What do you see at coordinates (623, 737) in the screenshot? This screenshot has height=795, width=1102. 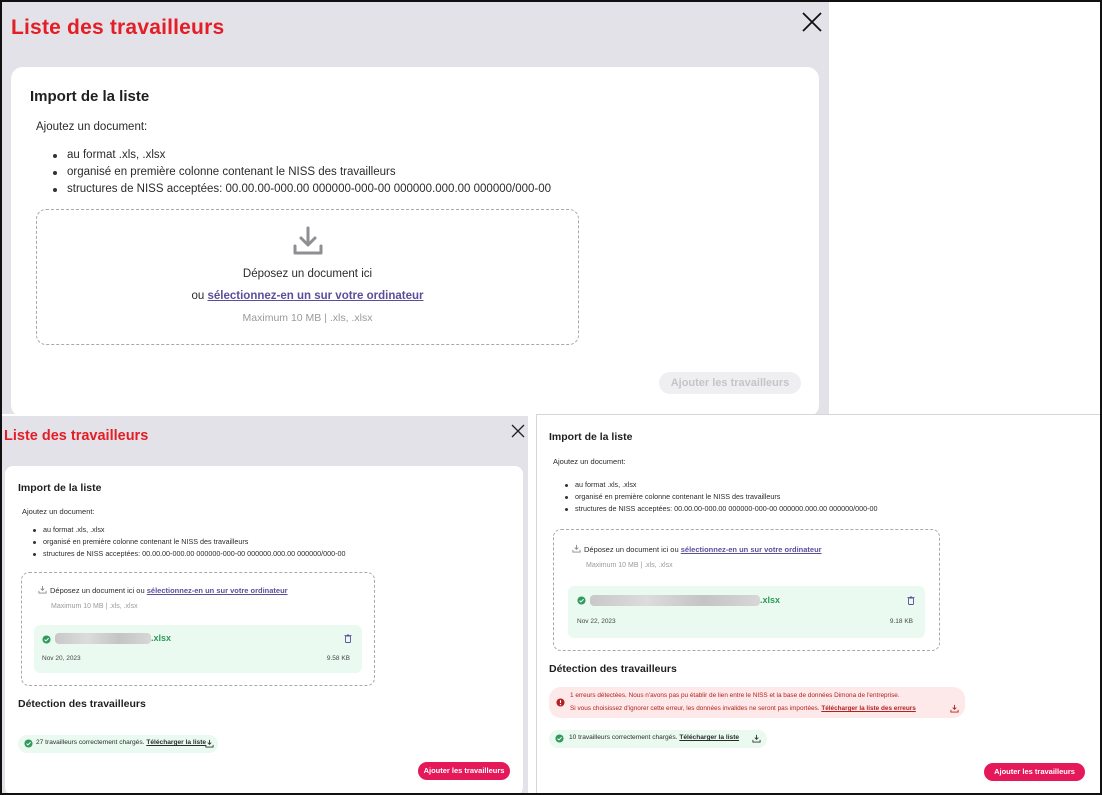 I see `success-count-text: 10 travailleurs correctement chargés.` at bounding box center [623, 737].